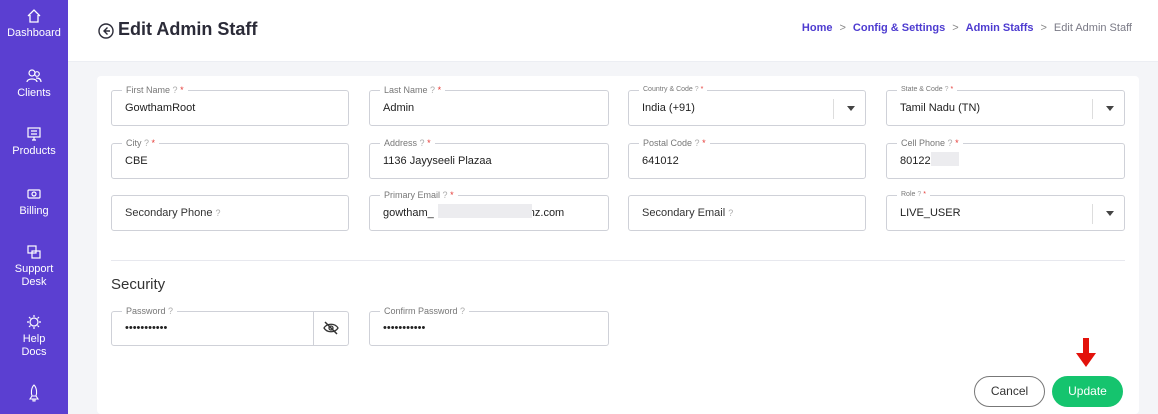 This screenshot has width=1158, height=414. I want to click on city-value: CBE, so click(136, 161).